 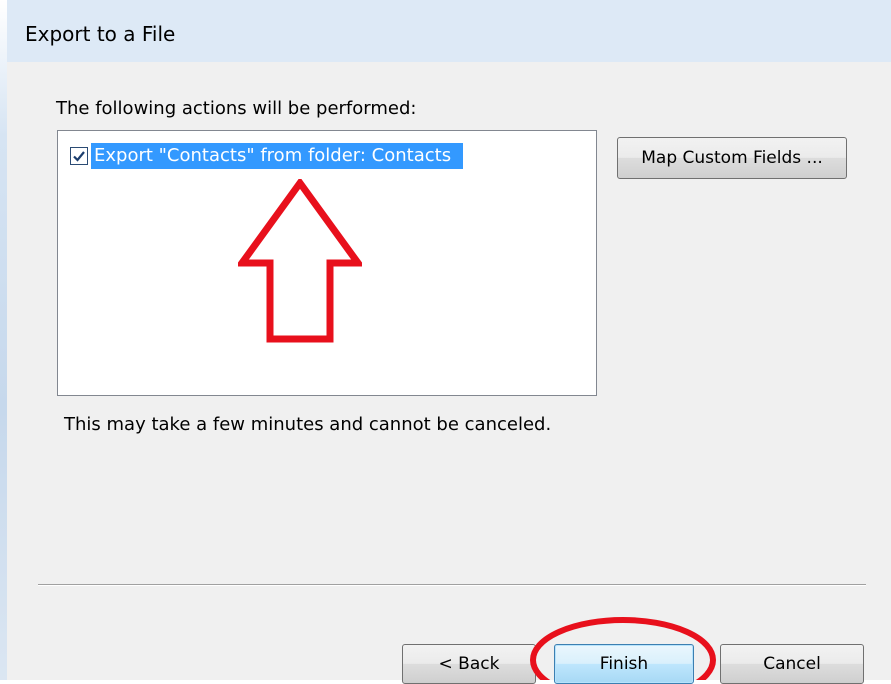 I want to click on window-title: Export to a File, so click(x=100, y=34).